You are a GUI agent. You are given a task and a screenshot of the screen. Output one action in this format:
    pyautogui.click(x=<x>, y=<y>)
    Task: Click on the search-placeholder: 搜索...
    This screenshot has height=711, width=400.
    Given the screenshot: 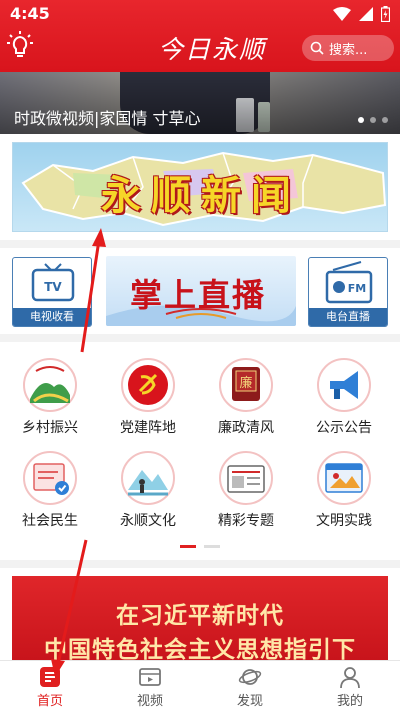 What is the action you would take?
    pyautogui.click(x=348, y=50)
    